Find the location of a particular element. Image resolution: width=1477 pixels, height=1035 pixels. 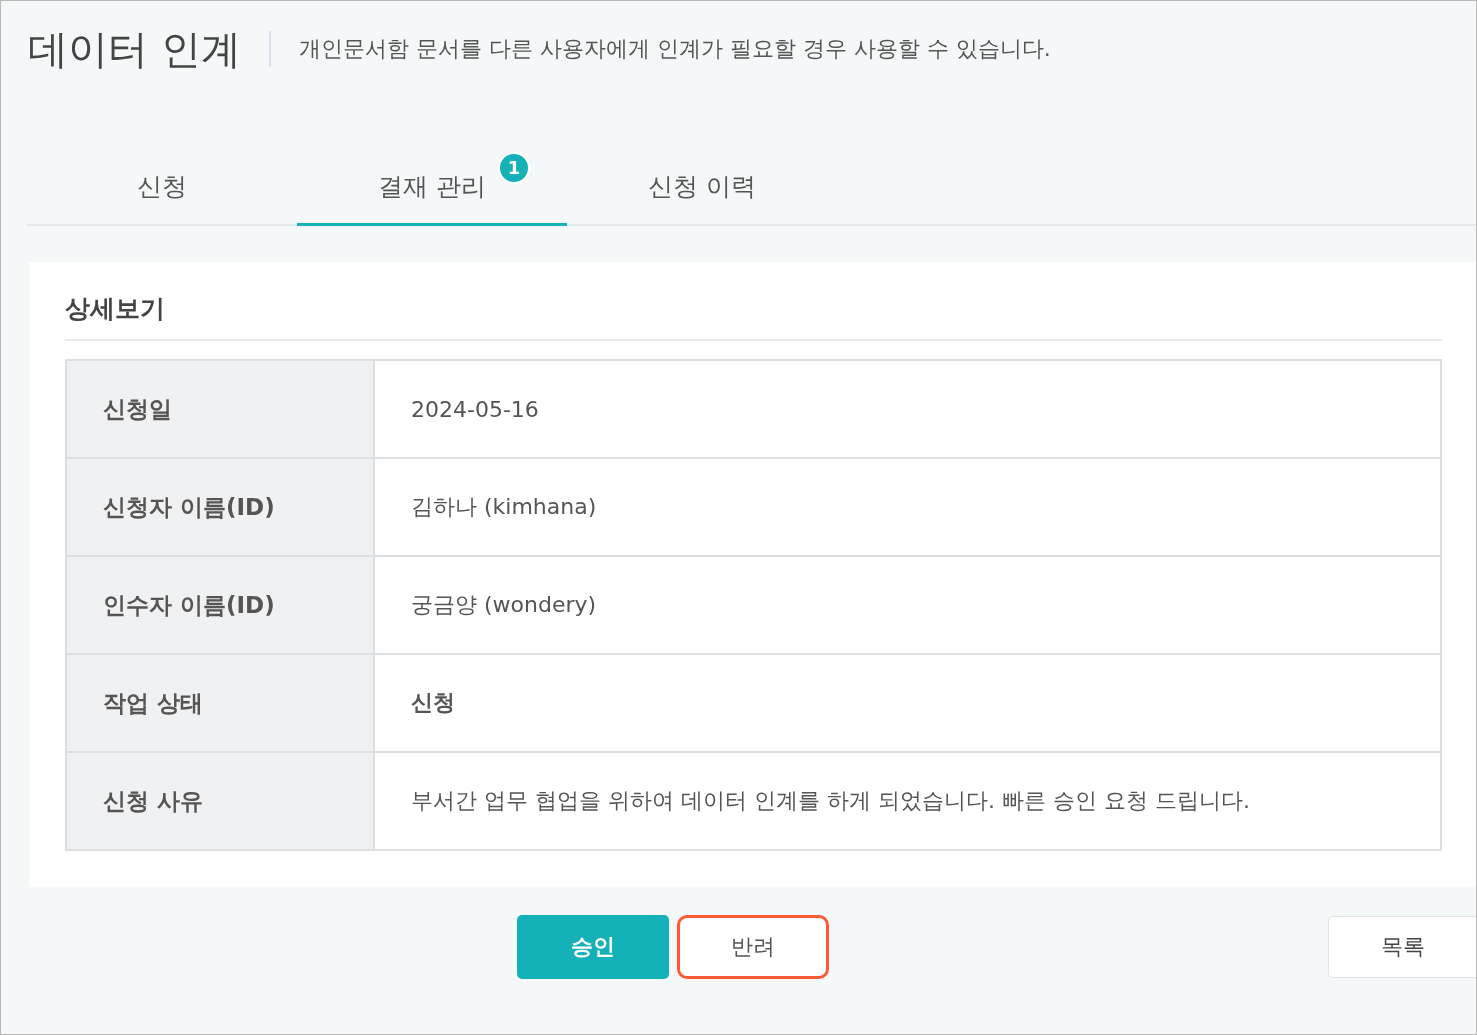

reject-button: 반려 is located at coordinates (753, 947).